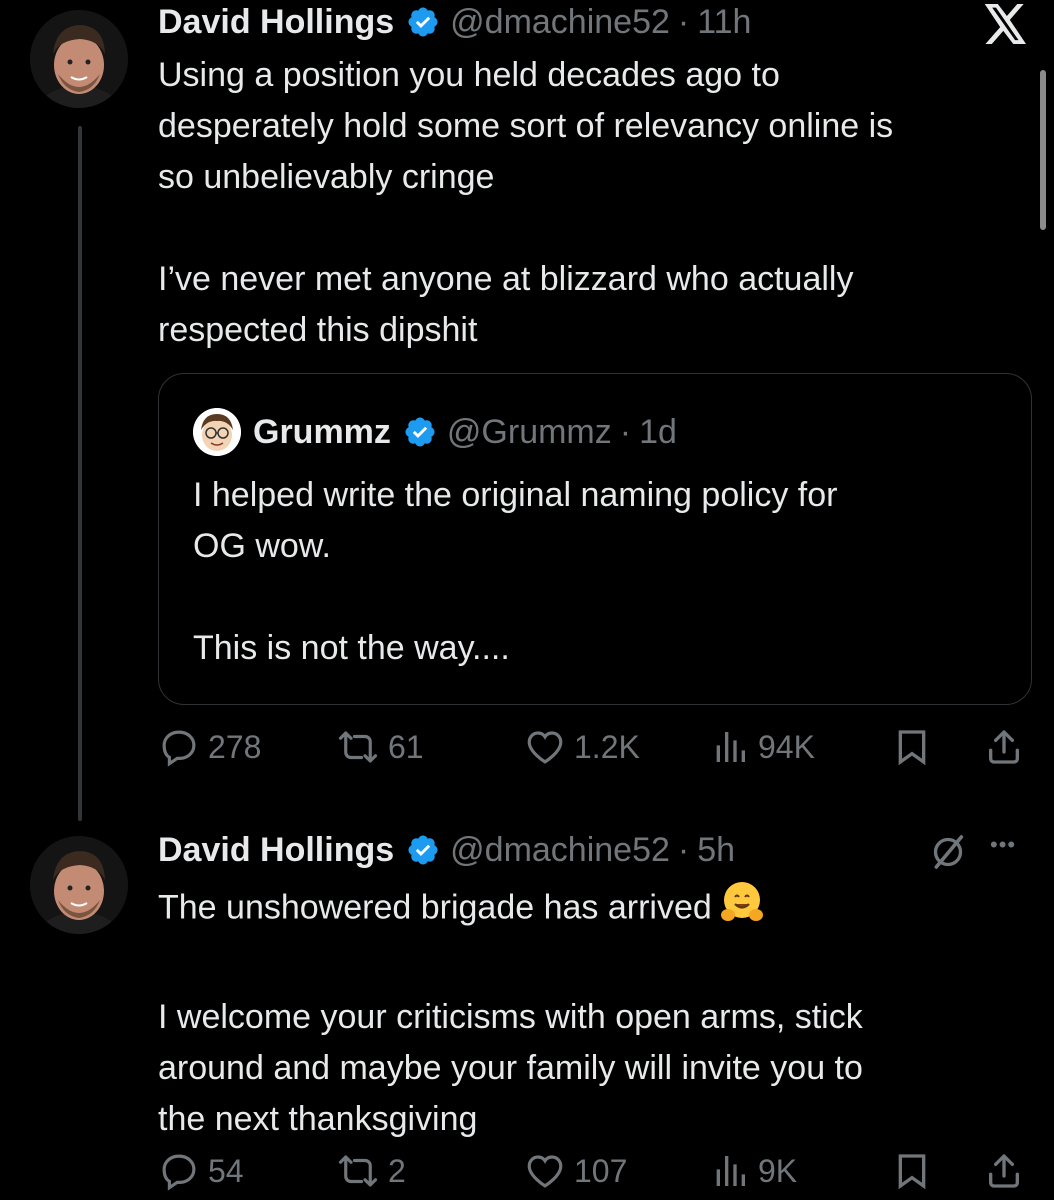  What do you see at coordinates (80, 473) in the screenshot?
I see `thread-line` at bounding box center [80, 473].